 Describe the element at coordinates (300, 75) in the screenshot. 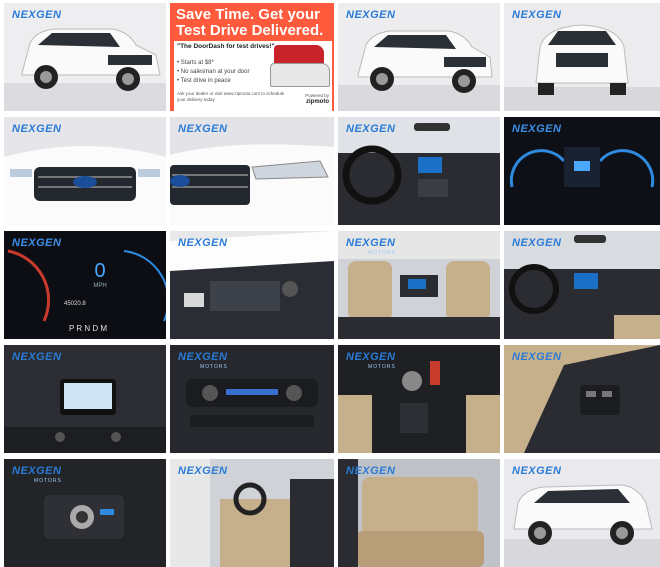

I see `white-truck-image` at that location.